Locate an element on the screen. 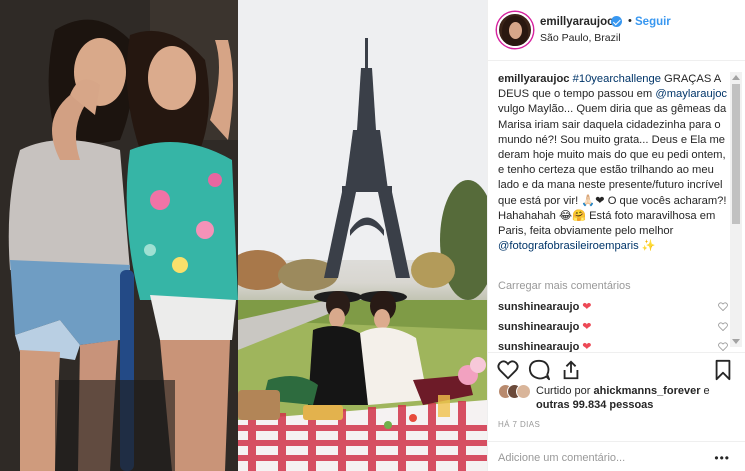  action-bar is located at coordinates (616, 368).